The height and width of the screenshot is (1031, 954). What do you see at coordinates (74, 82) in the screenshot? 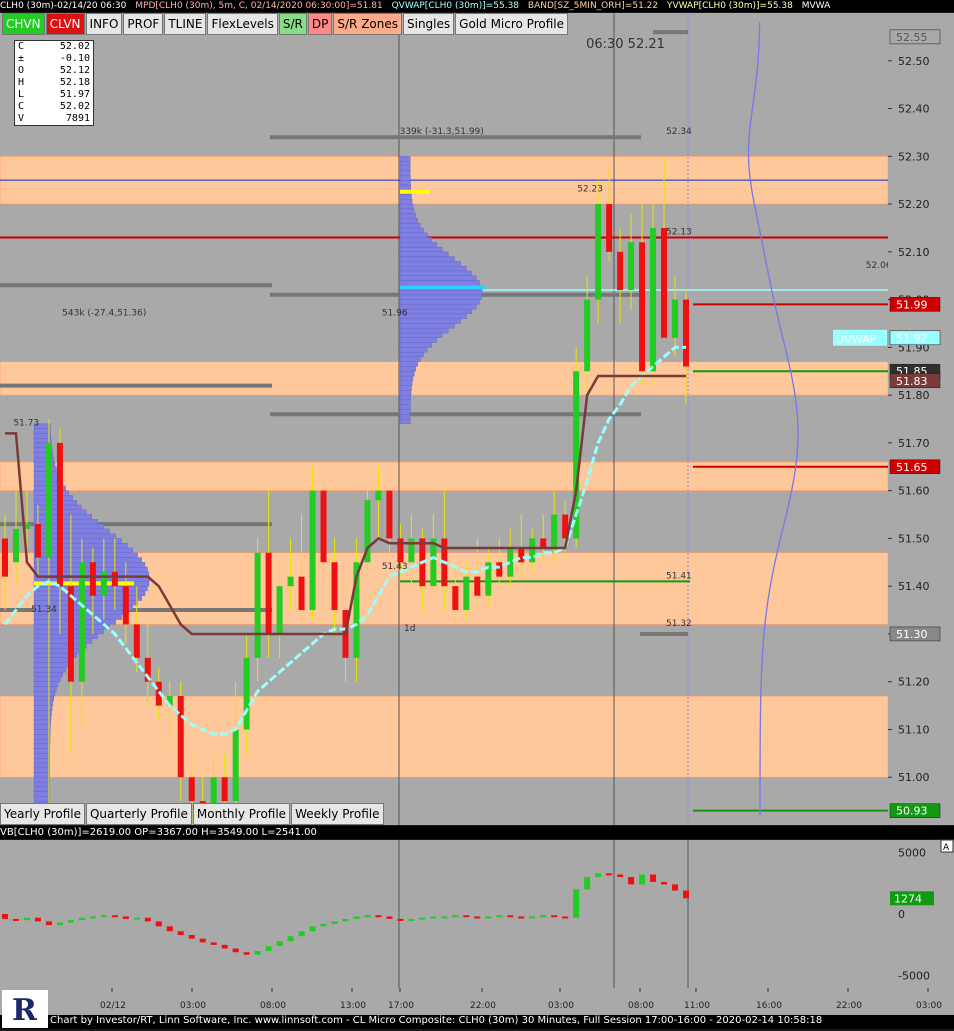
I see `ohlc-value: 52.18` at bounding box center [74, 82].